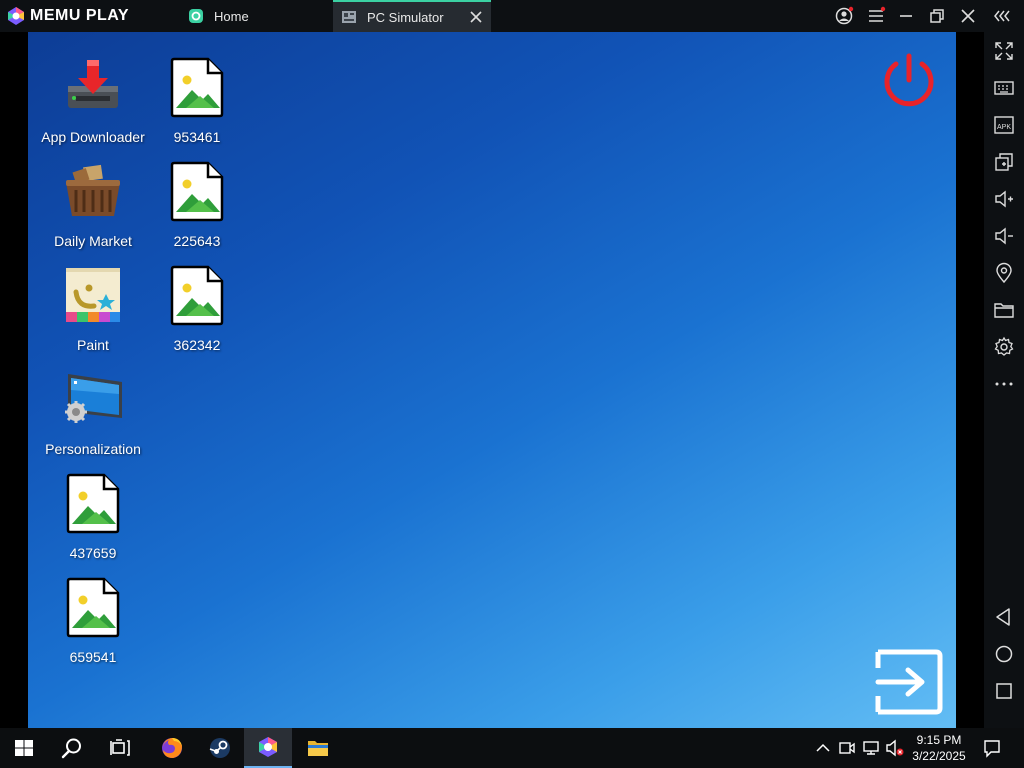 The image size is (1024, 768). I want to click on volume-down-icon, so click(1004, 236).